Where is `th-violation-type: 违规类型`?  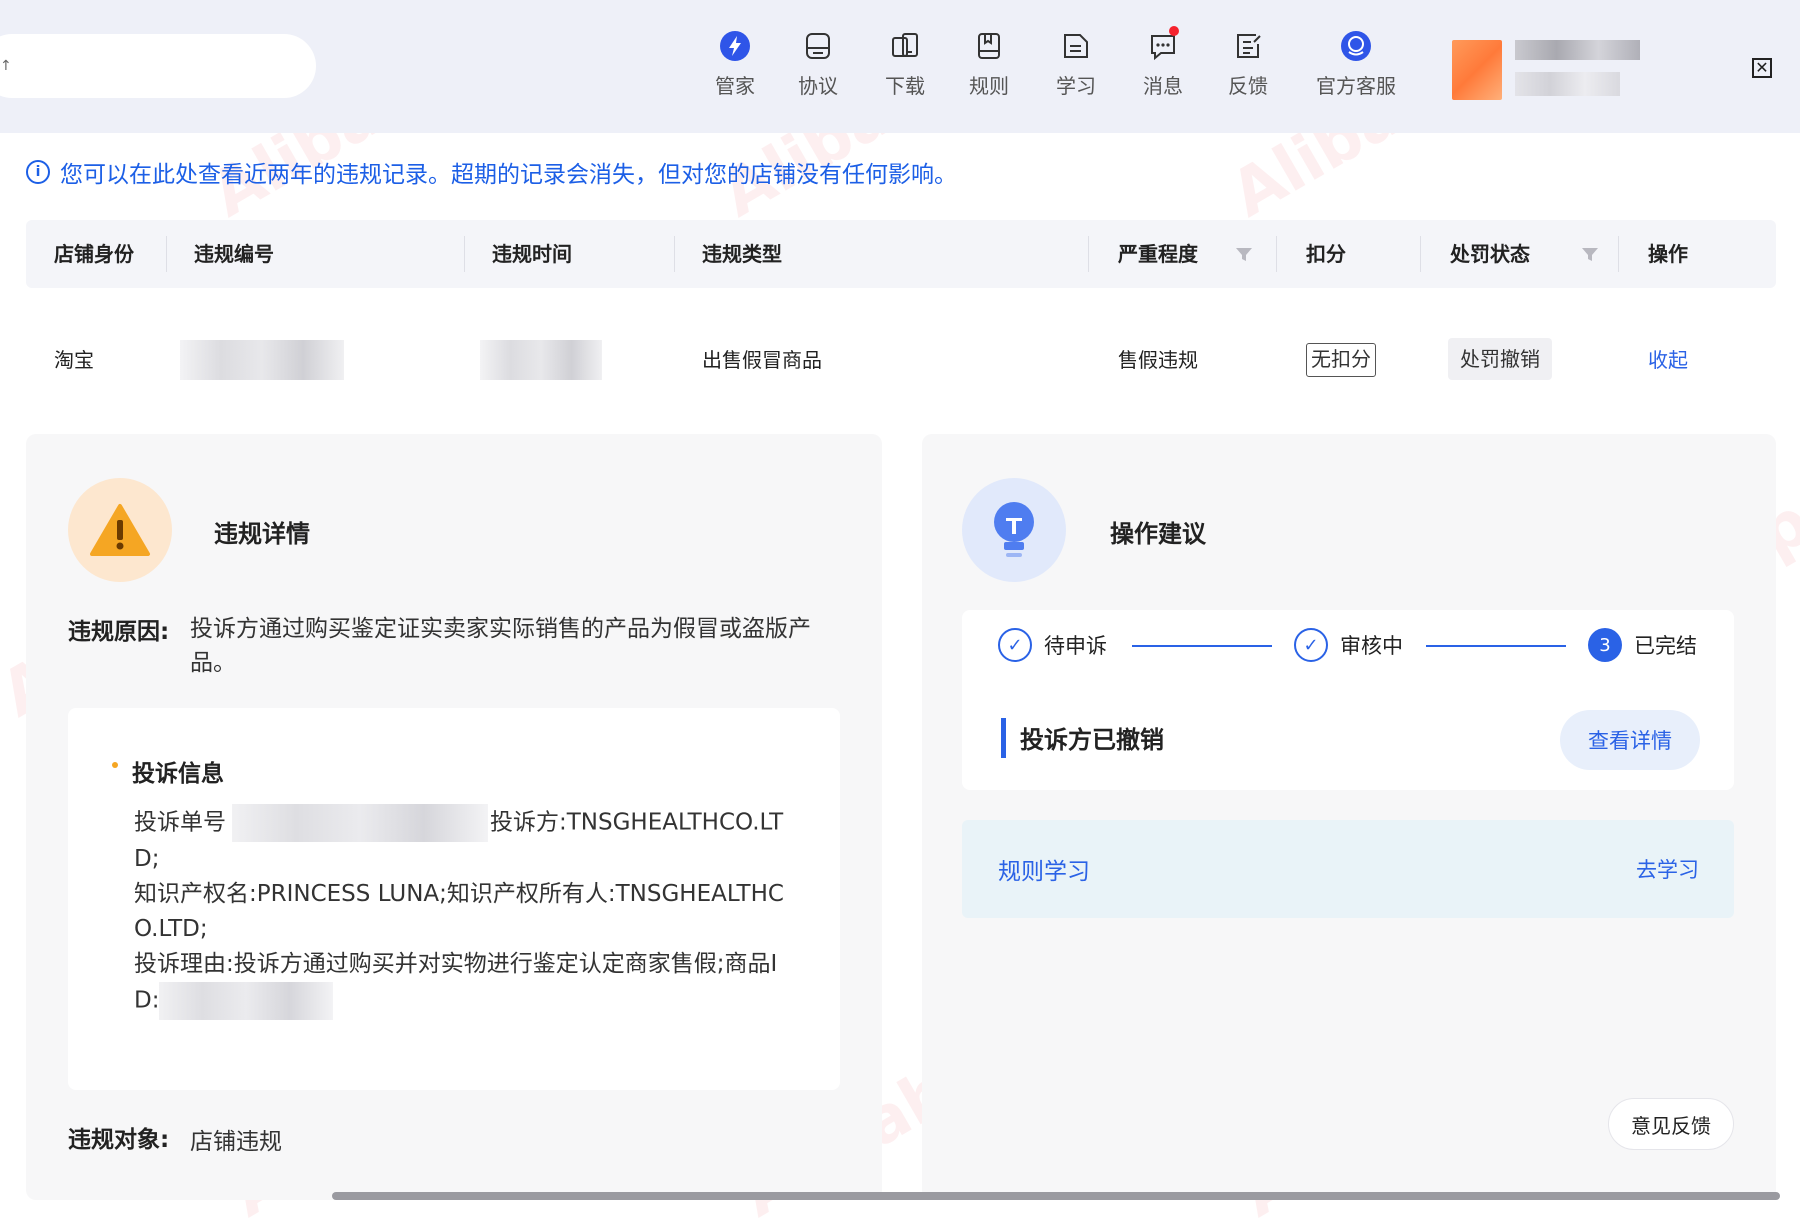 th-violation-type: 违规类型 is located at coordinates (742, 254).